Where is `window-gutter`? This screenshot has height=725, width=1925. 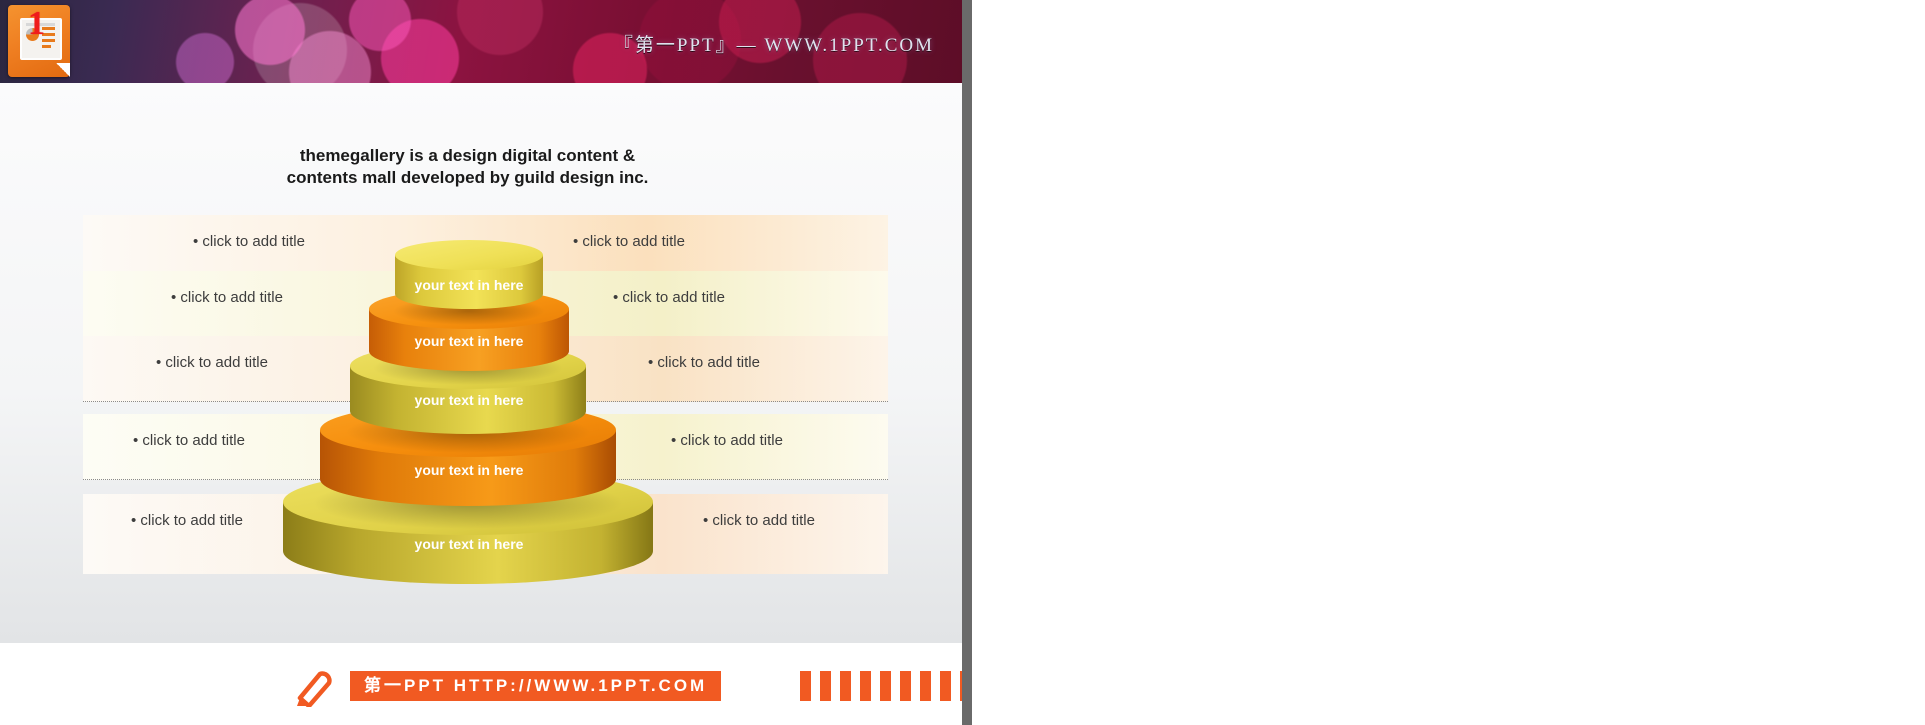 window-gutter is located at coordinates (967, 362).